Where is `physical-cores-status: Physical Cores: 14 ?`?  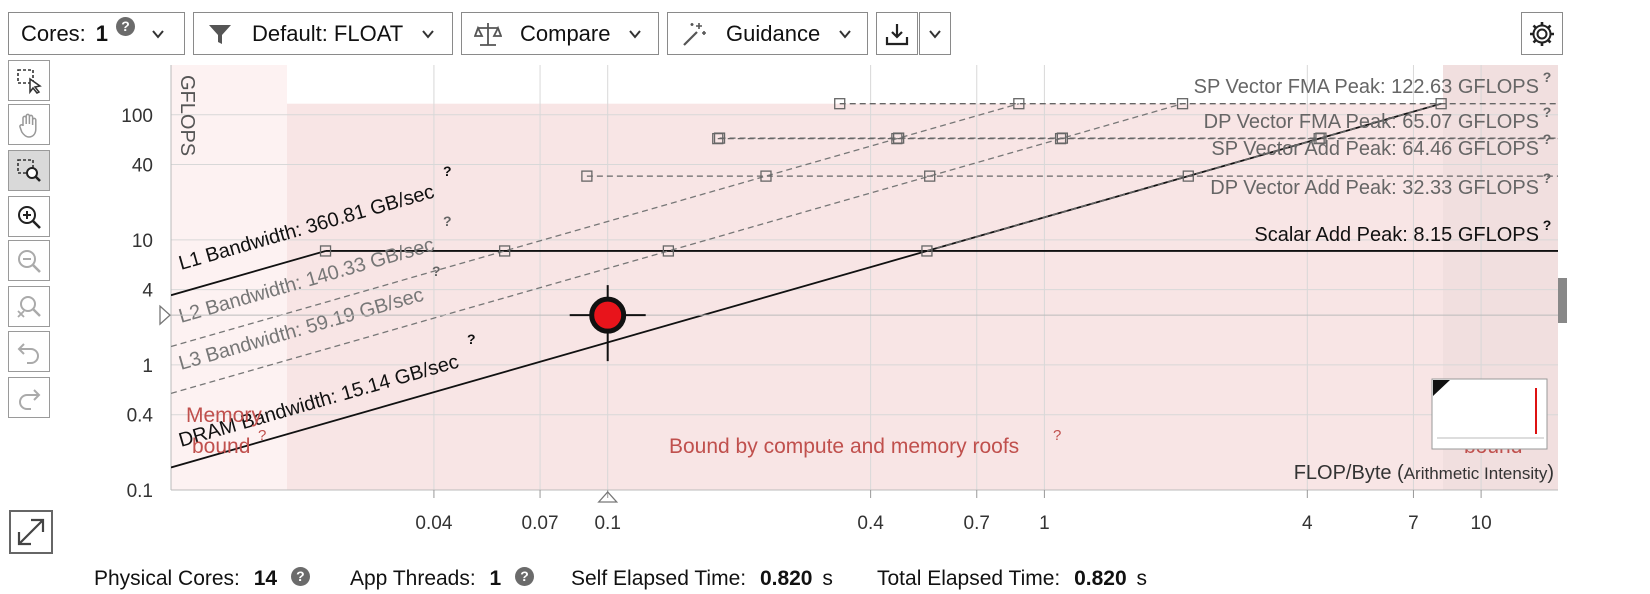 physical-cores-status: Physical Cores: 14 ? is located at coordinates (202, 579).